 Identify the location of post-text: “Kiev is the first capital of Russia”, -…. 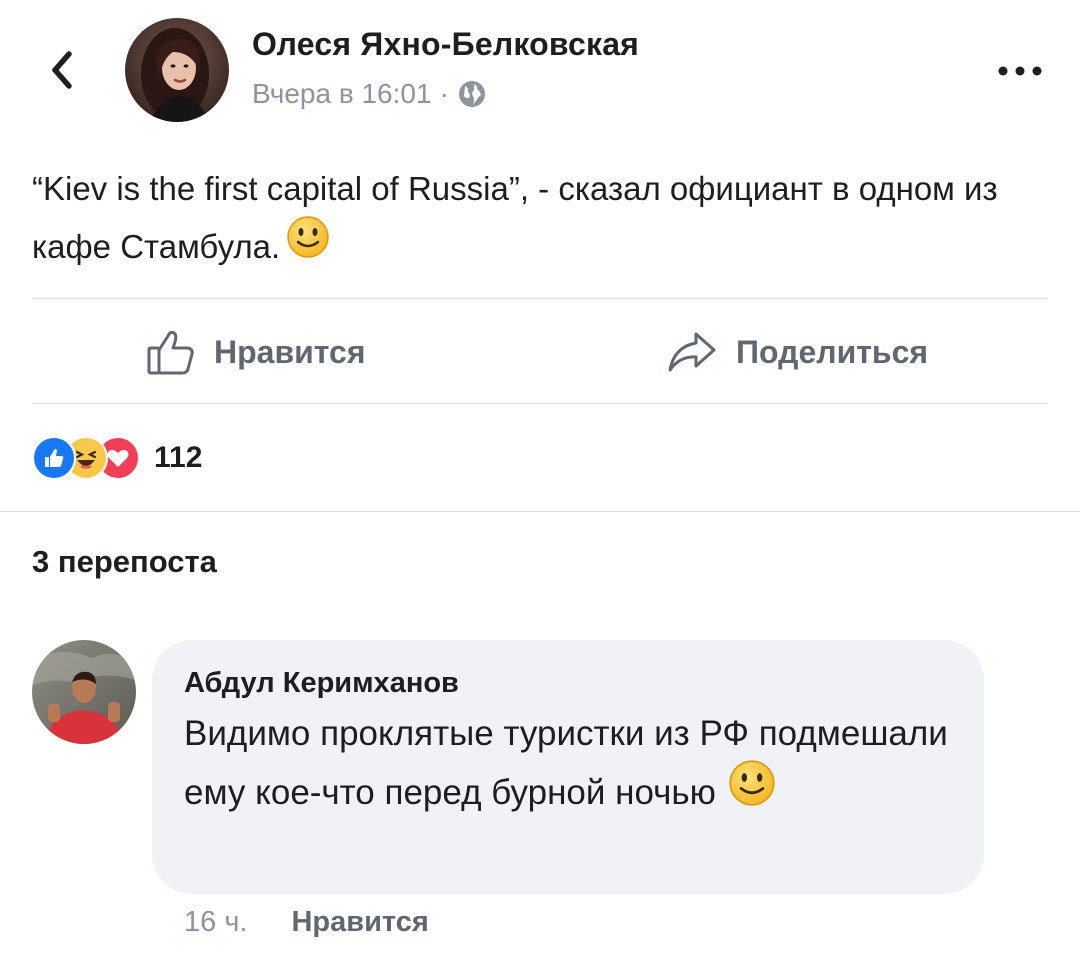
(537, 220).